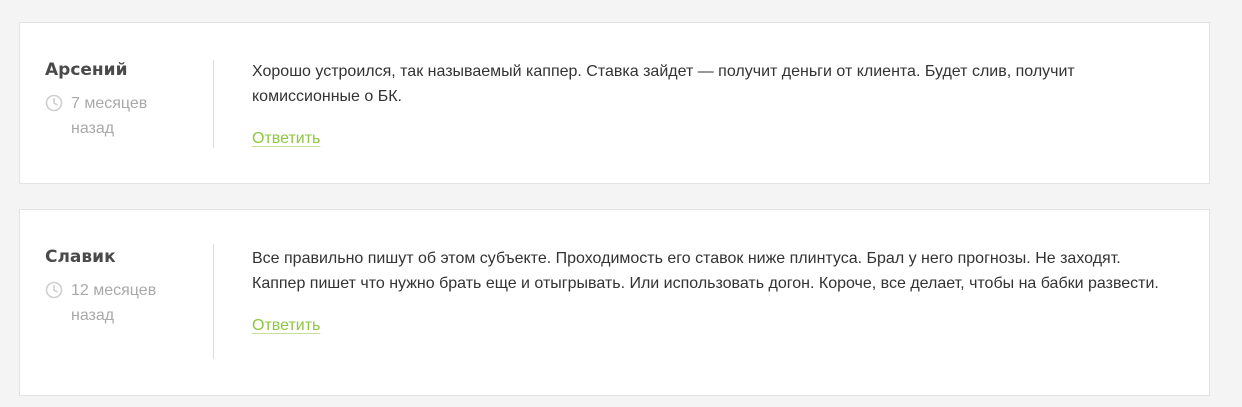 Image resolution: width=1242 pixels, height=407 pixels. Describe the element at coordinates (80, 257) in the screenshot. I see `comment-author: Славик` at that location.